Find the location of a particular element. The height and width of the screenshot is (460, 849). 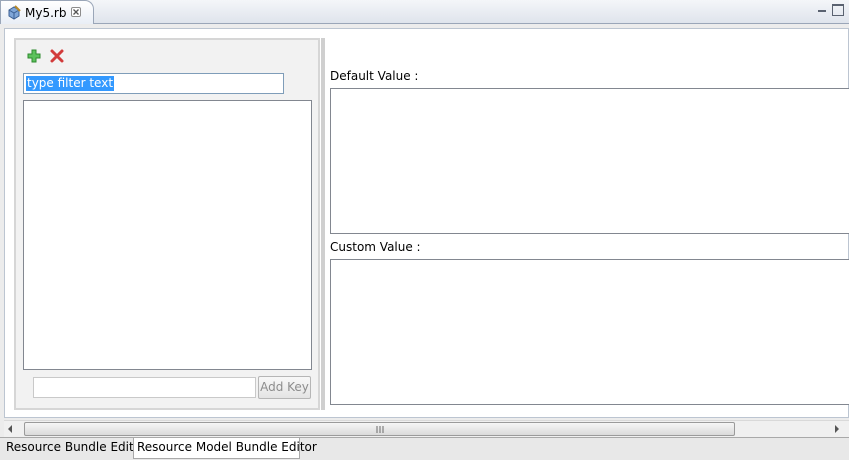

close-icon is located at coordinates (76, 12).